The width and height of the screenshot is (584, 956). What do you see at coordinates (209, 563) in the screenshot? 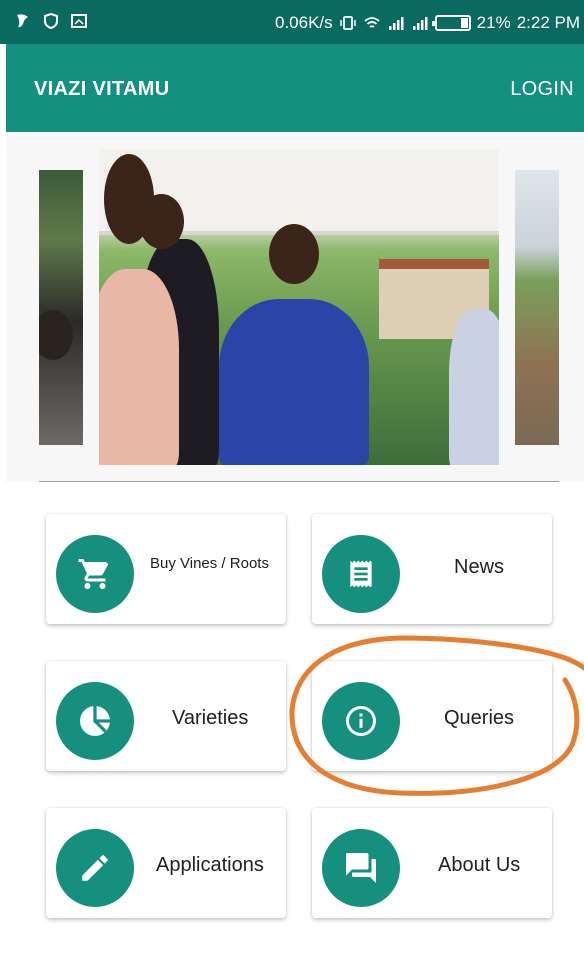
I see `buy-vines-label: Buy Vines / Roots` at bounding box center [209, 563].